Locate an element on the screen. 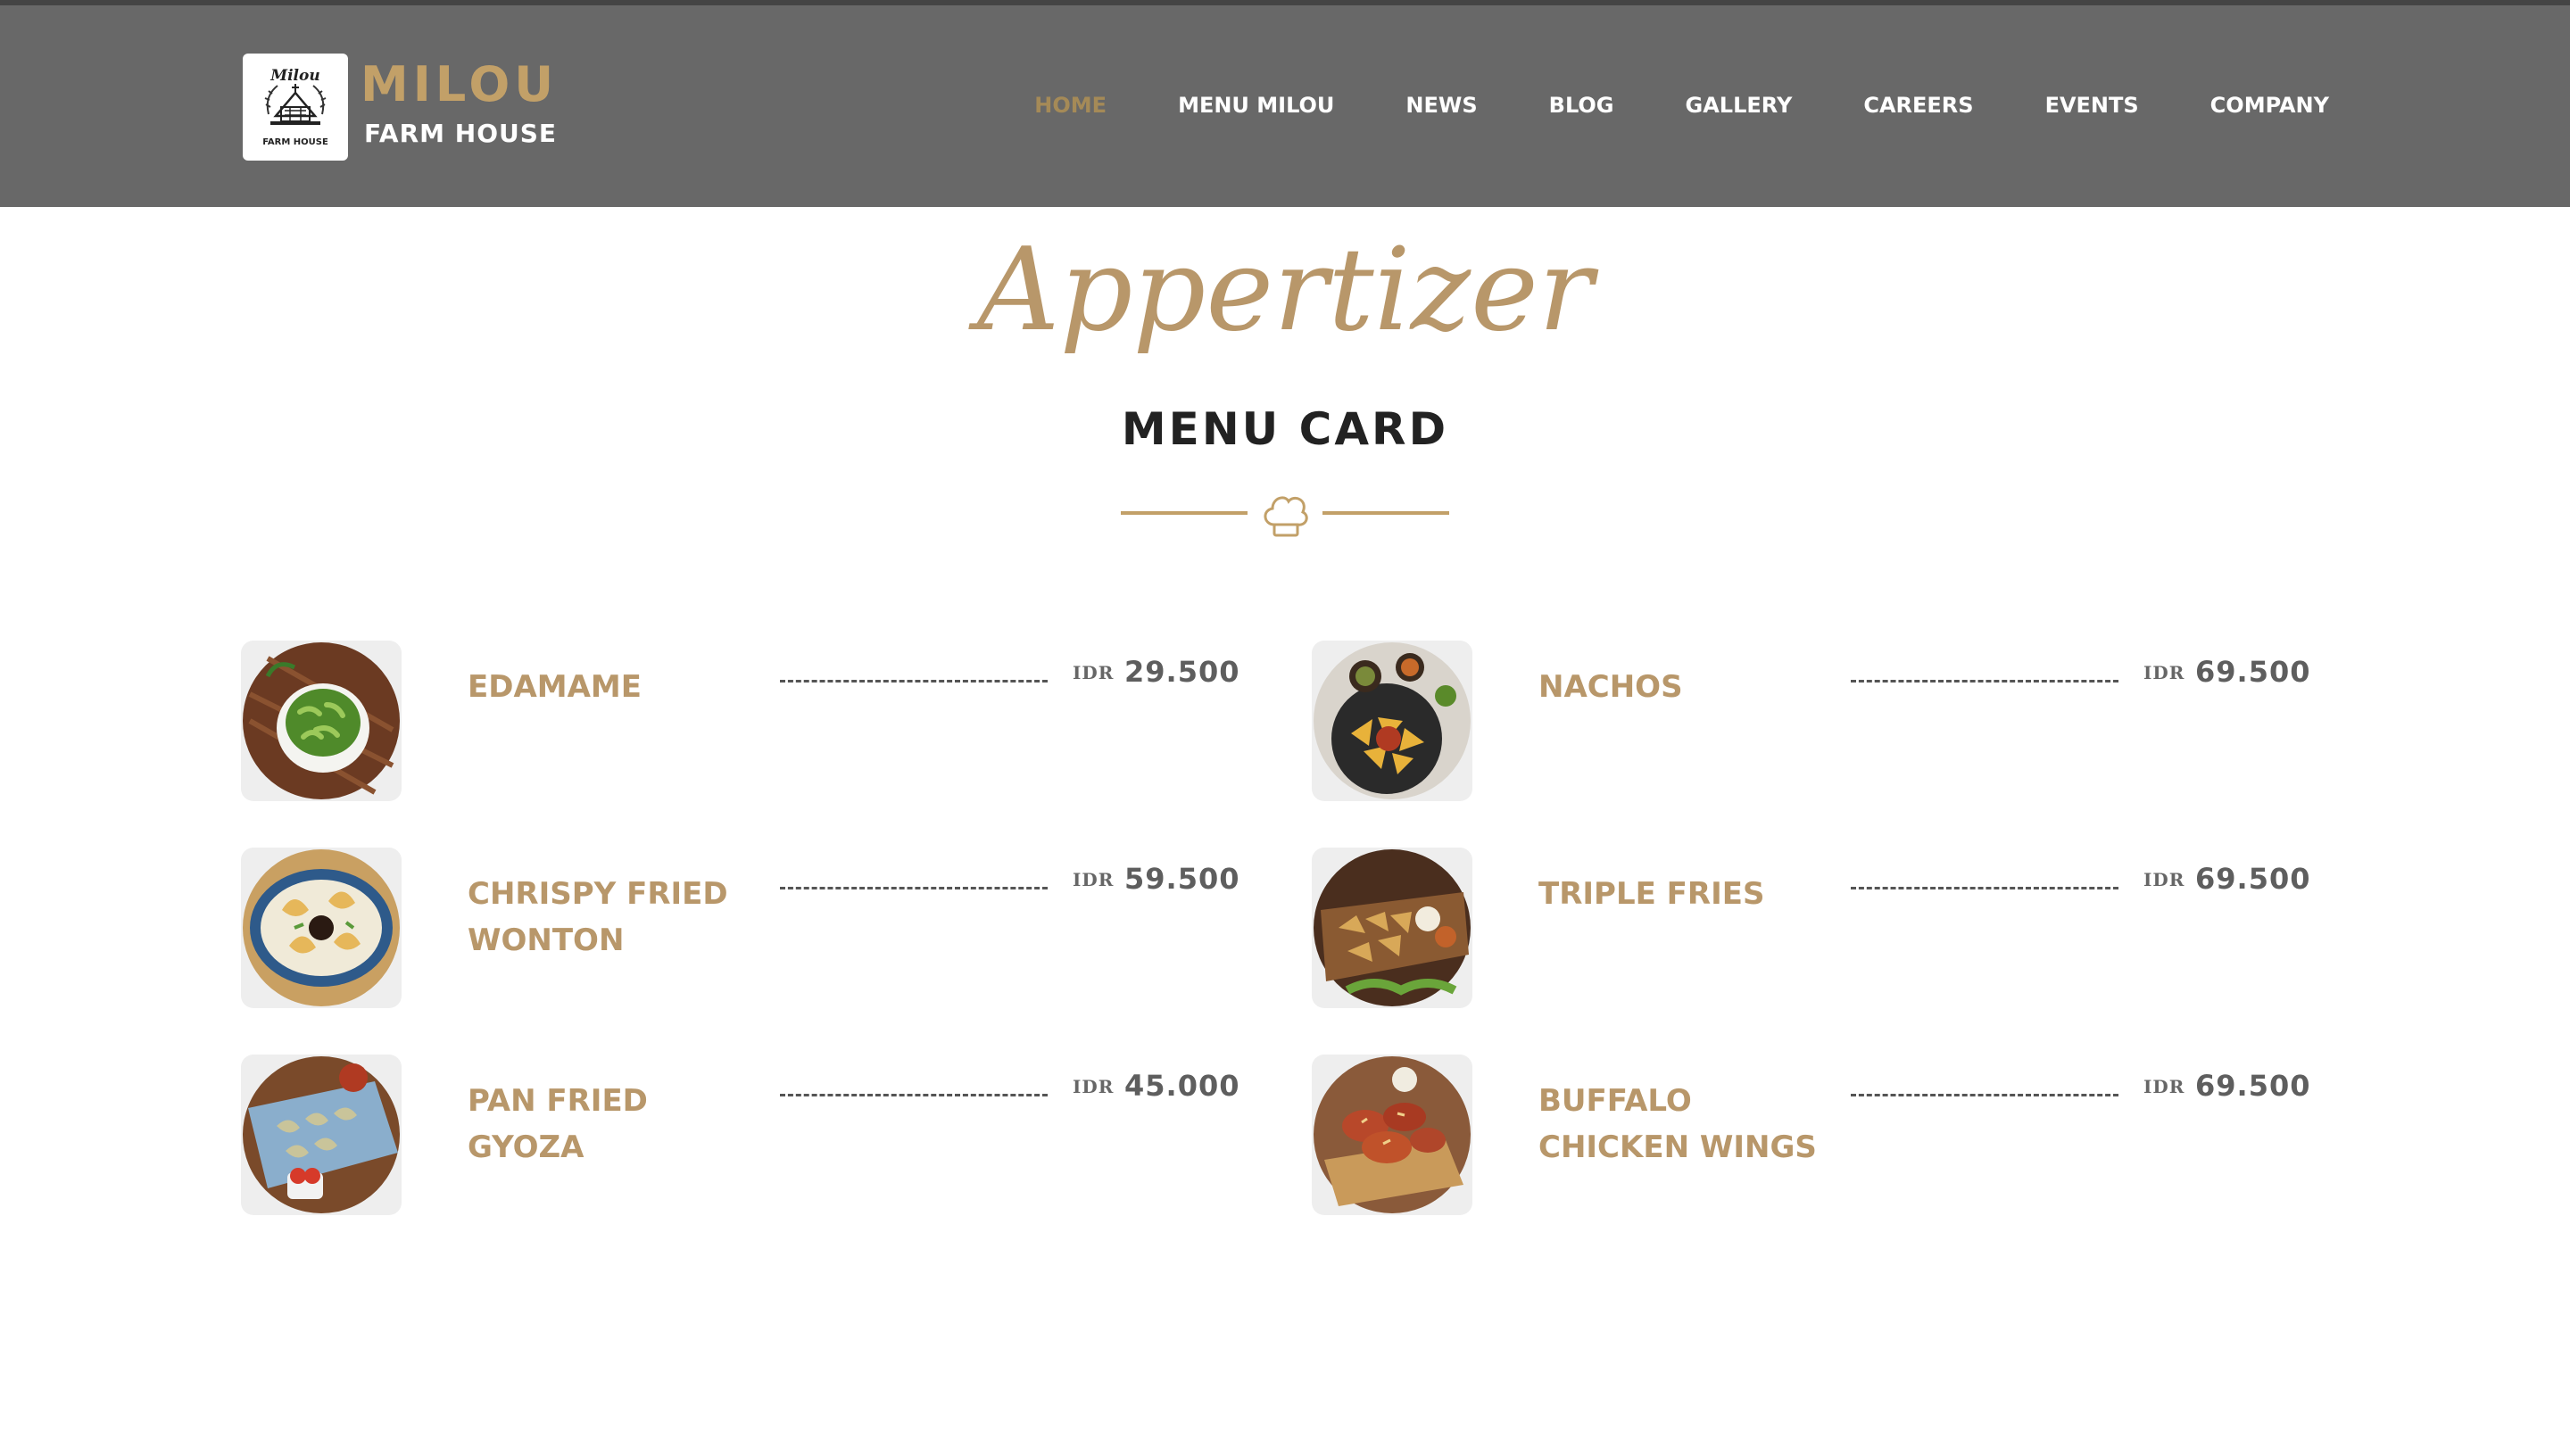 Image resolution: width=2570 pixels, height=1456 pixels. menu-item-name: CHRISPY FRIED WONTON is located at coordinates (598, 917).